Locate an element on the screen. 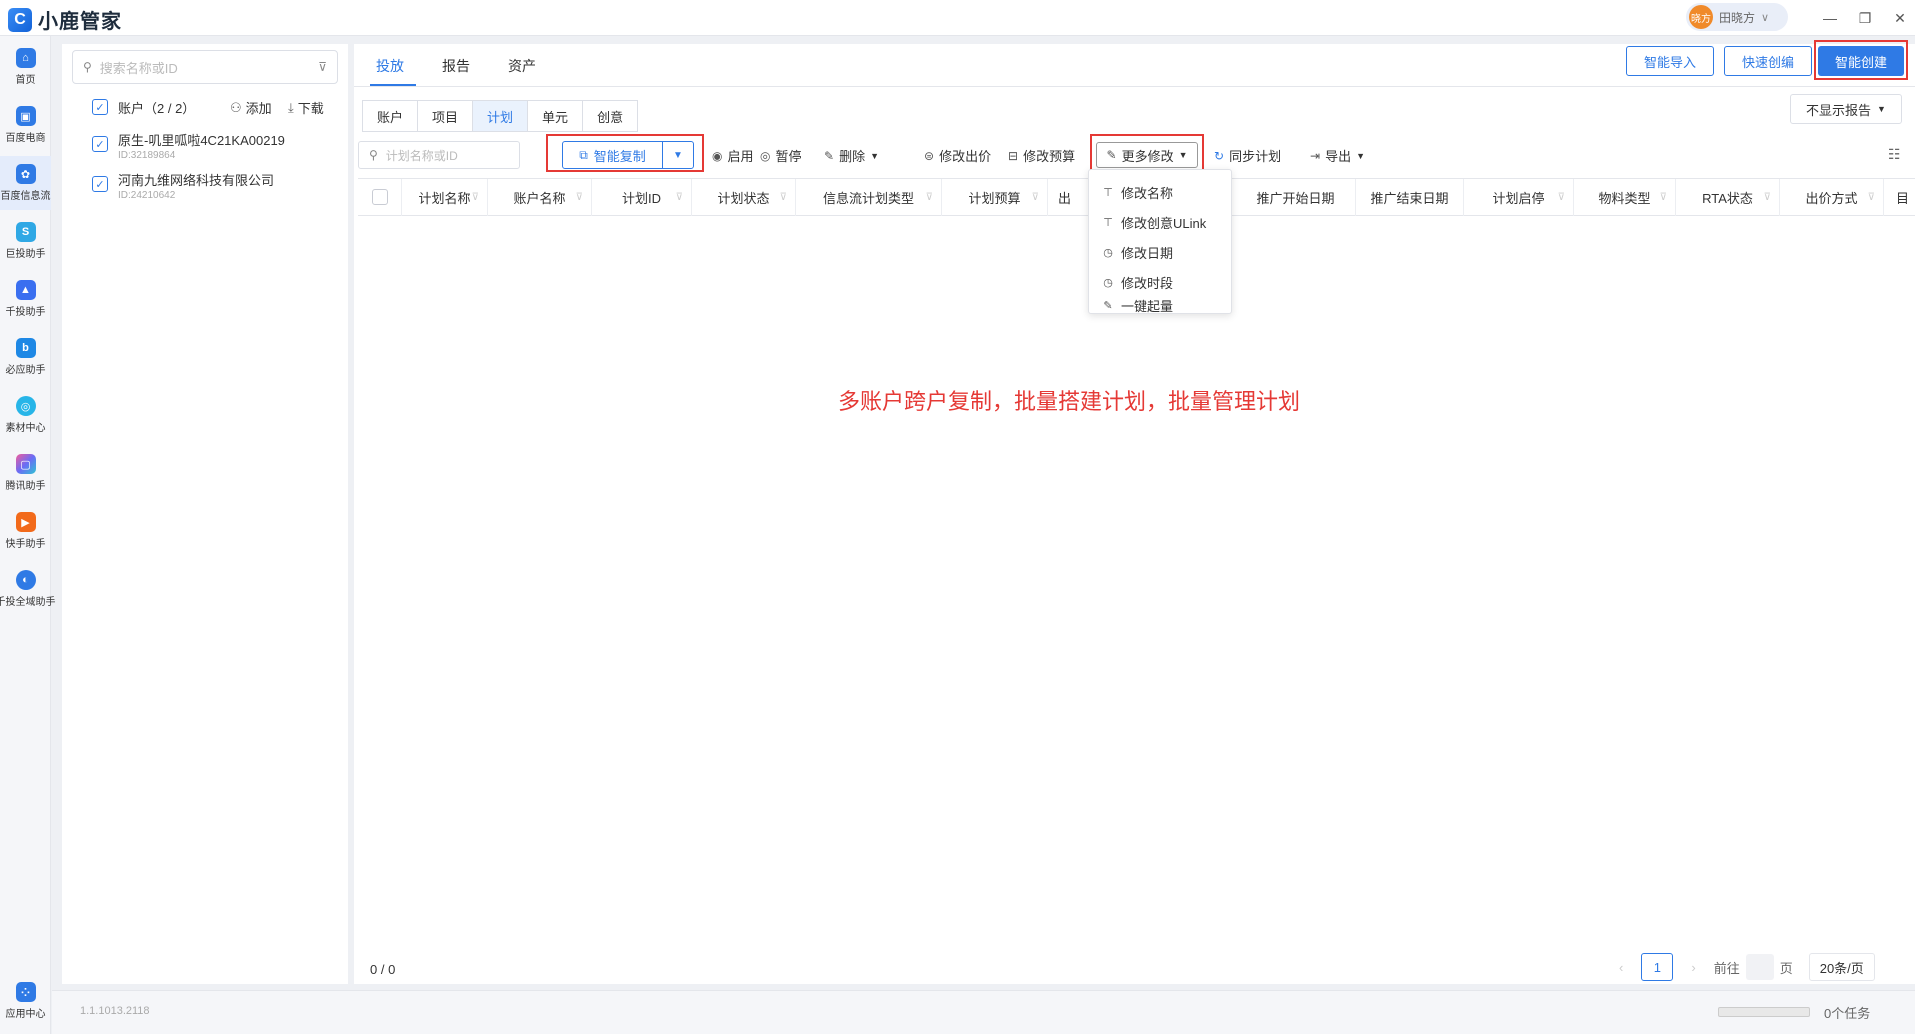 The height and width of the screenshot is (1034, 1915). menu-item-boost: ✎ 一键起量 is located at coordinates (1161, 305).